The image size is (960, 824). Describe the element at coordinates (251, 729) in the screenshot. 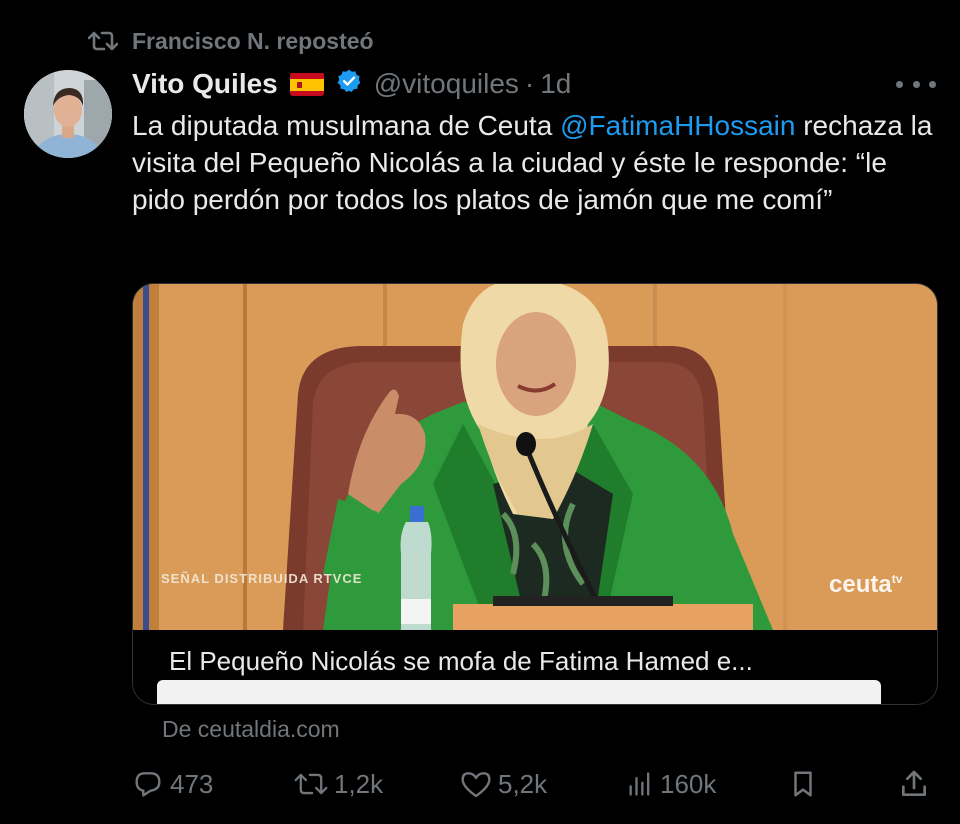

I see `card-source: De ceutaldia.com` at that location.